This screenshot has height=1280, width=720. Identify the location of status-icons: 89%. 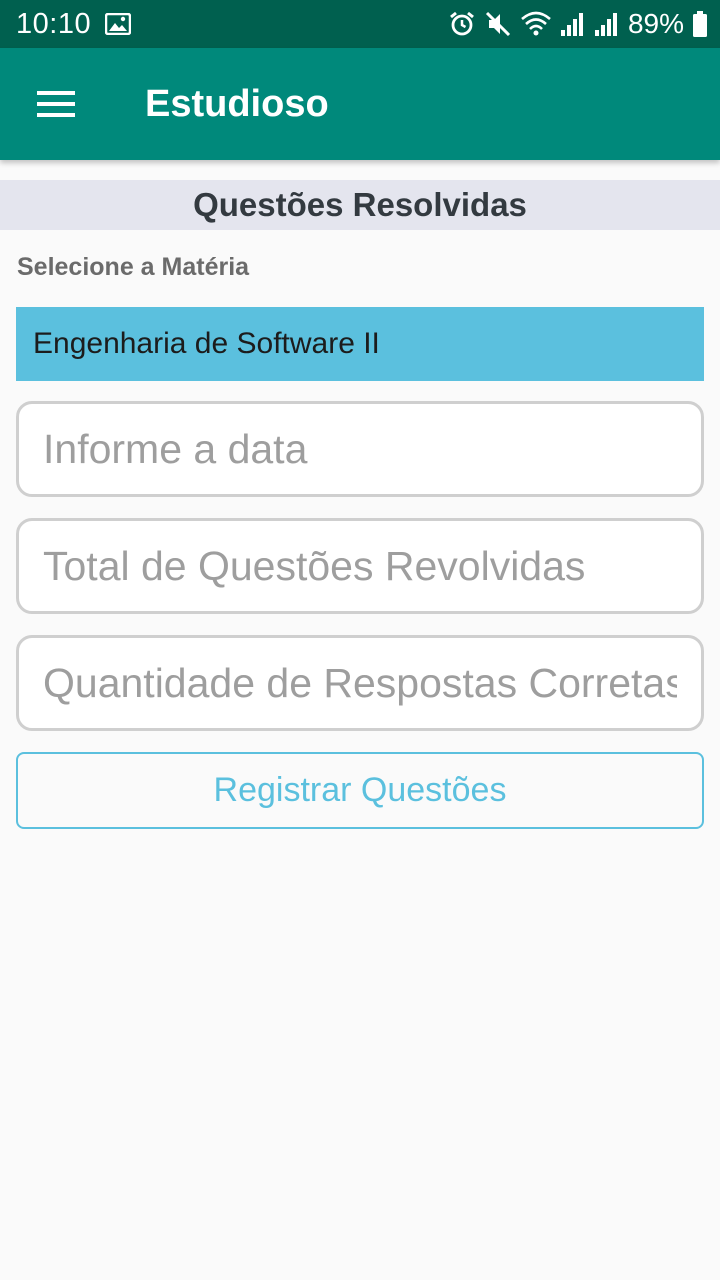
(578, 24).